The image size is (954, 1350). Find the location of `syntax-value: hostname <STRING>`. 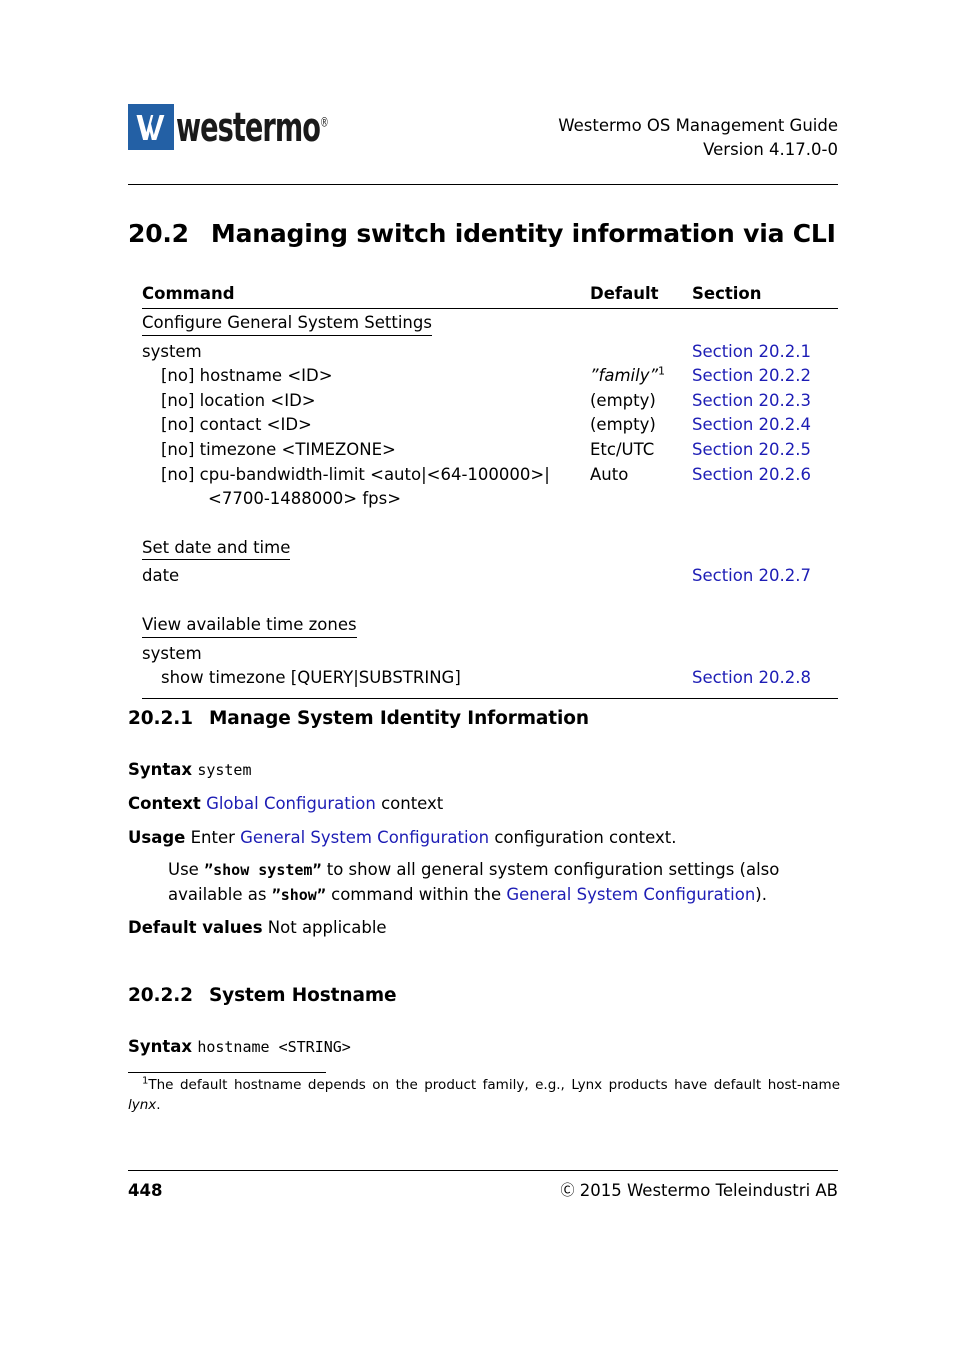

syntax-value: hostname <STRING> is located at coordinates (274, 1047).